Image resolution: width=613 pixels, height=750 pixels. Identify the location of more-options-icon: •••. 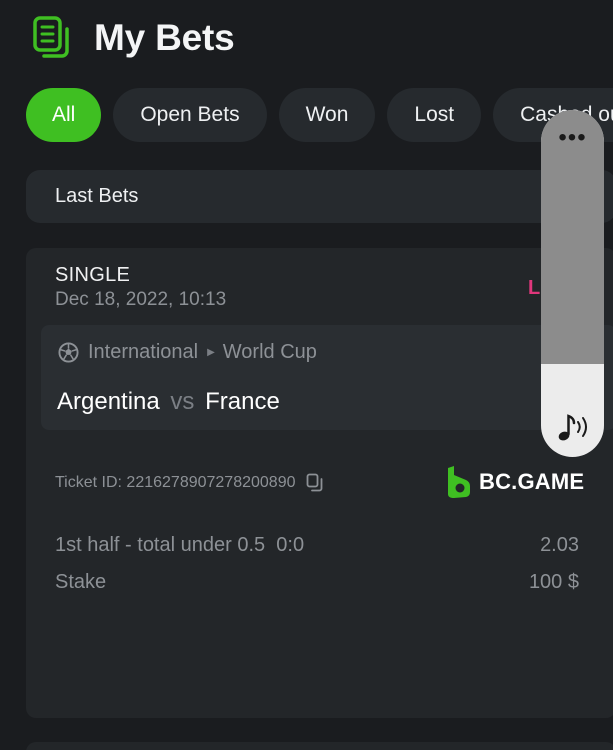
(572, 138).